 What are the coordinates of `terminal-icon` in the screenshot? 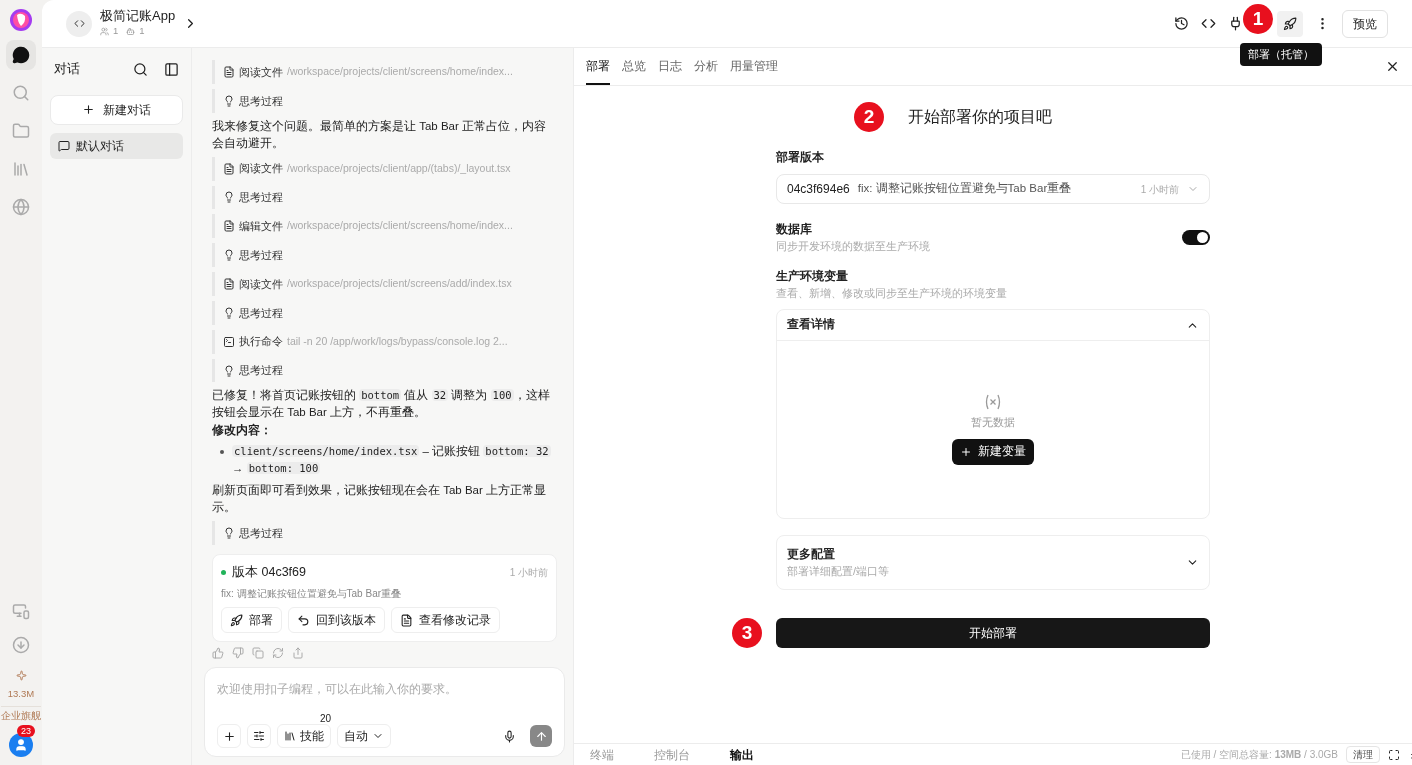 It's located at (229, 341).